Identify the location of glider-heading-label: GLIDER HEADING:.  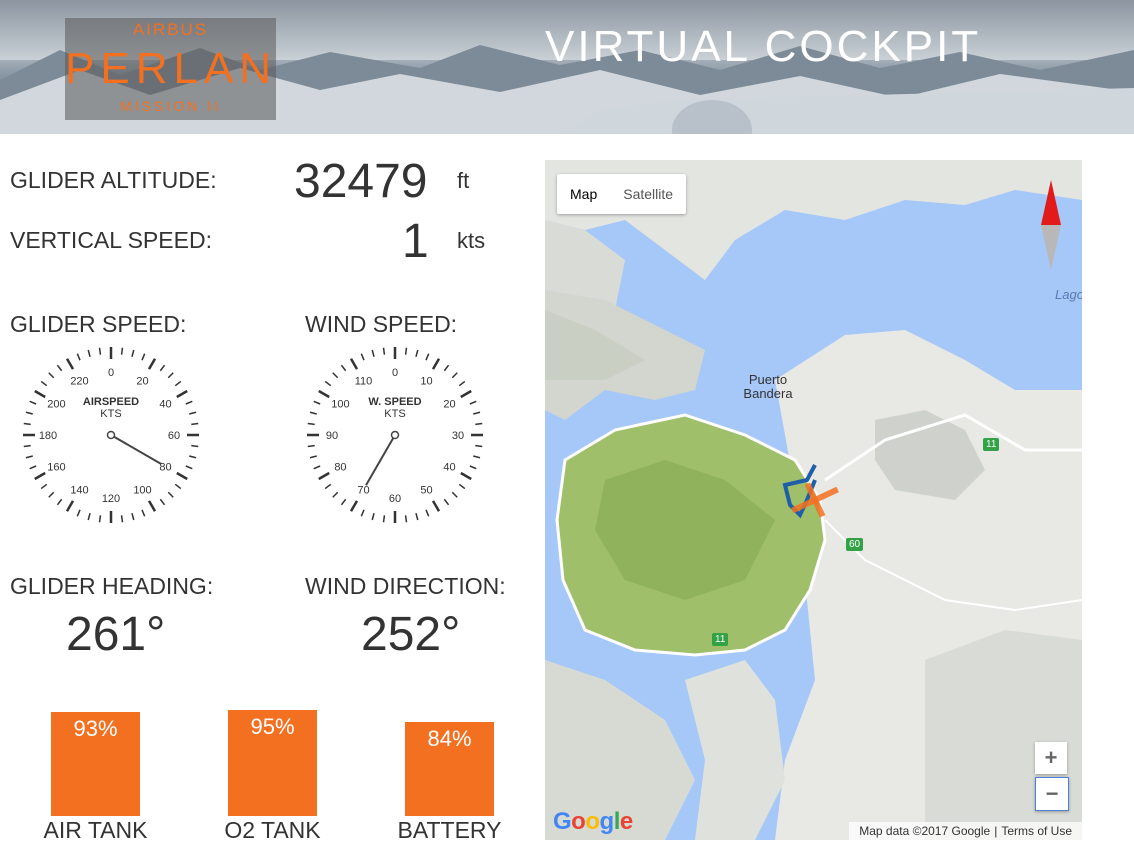
(112, 586).